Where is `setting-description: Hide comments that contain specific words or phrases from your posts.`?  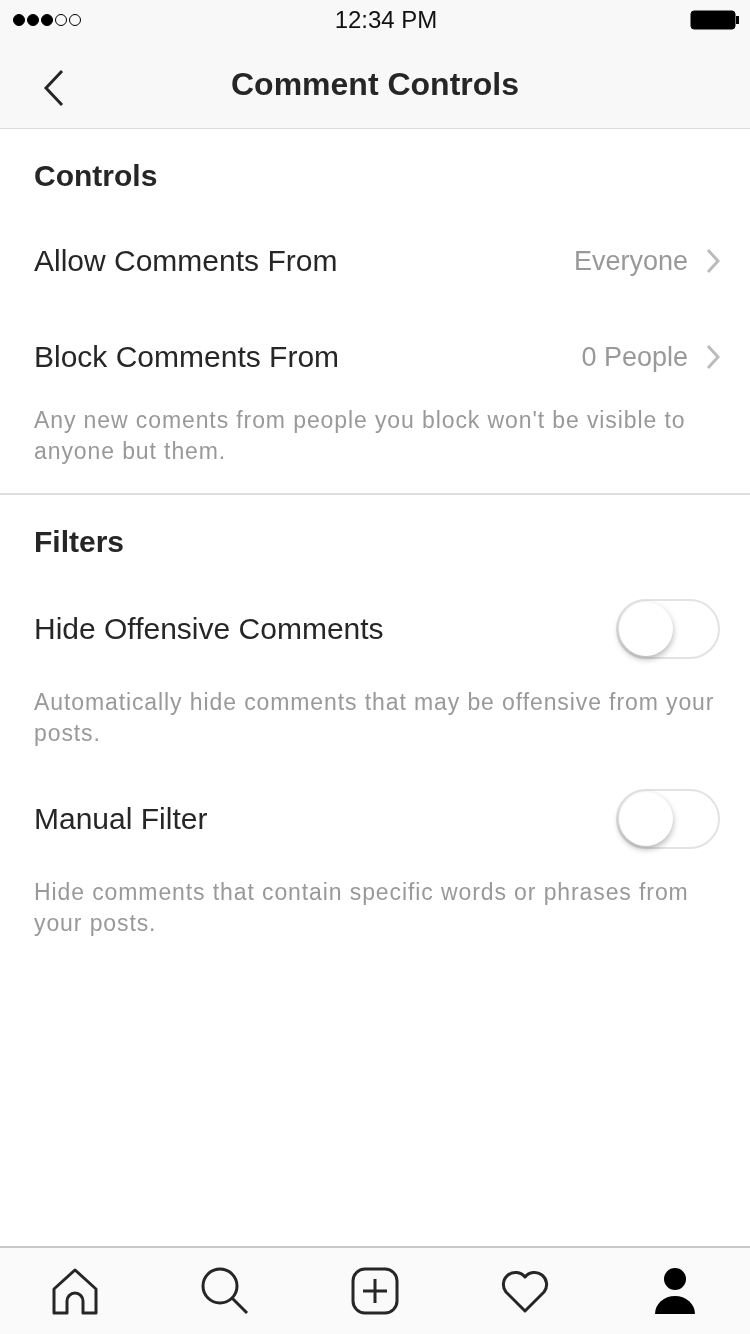 setting-description: Hide comments that contain specific words or phrases from your posts. is located at coordinates (361, 908).